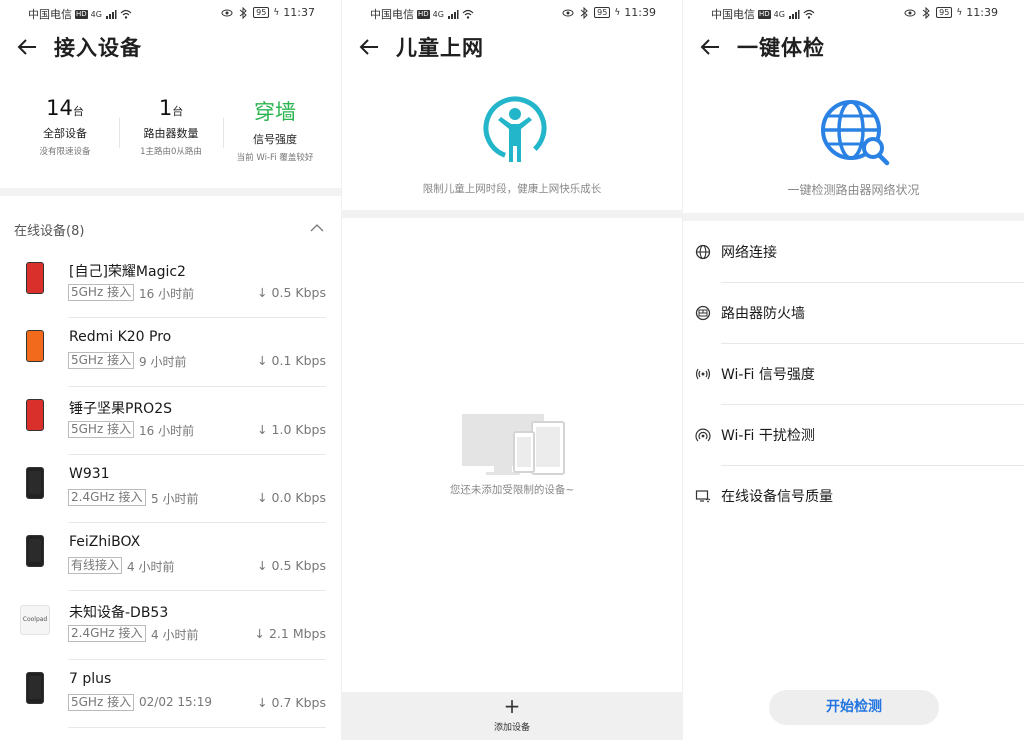 The width and height of the screenshot is (1024, 740). I want to click on clock: 11:37, so click(299, 12).